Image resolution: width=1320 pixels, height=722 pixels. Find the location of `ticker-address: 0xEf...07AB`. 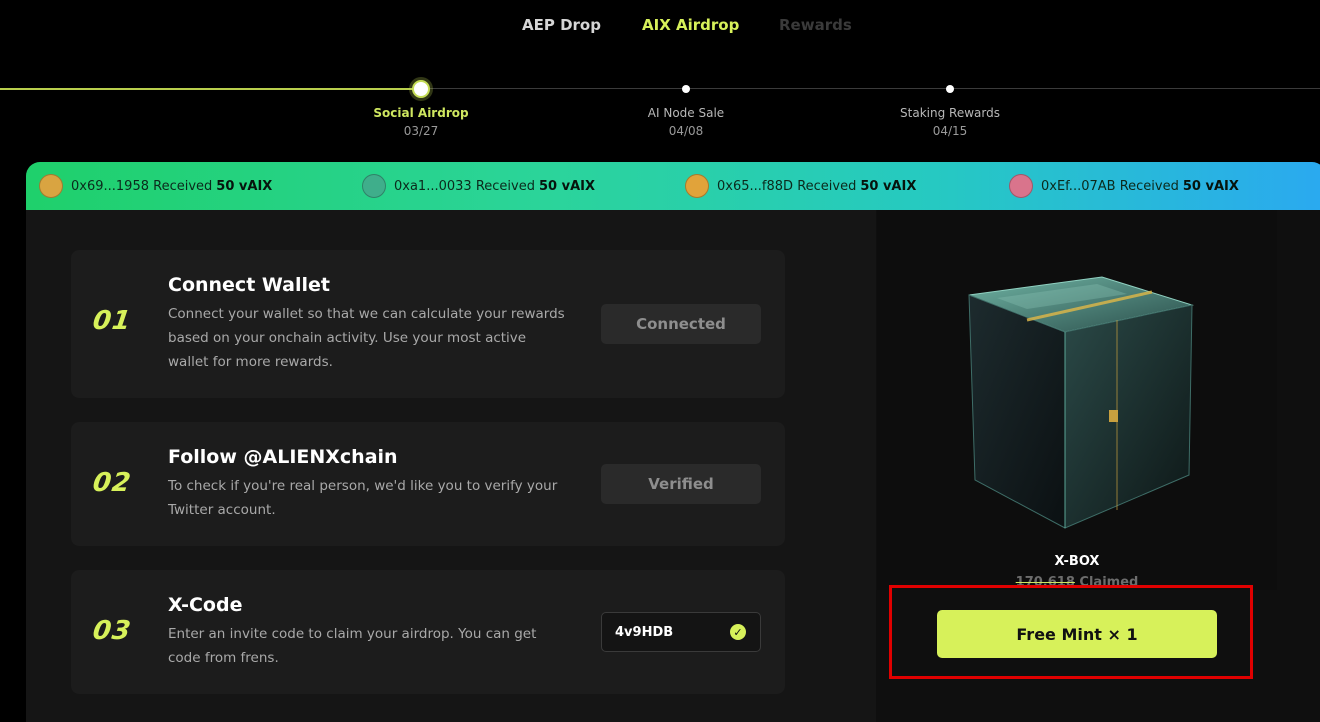

ticker-address: 0xEf...07AB is located at coordinates (1078, 186).